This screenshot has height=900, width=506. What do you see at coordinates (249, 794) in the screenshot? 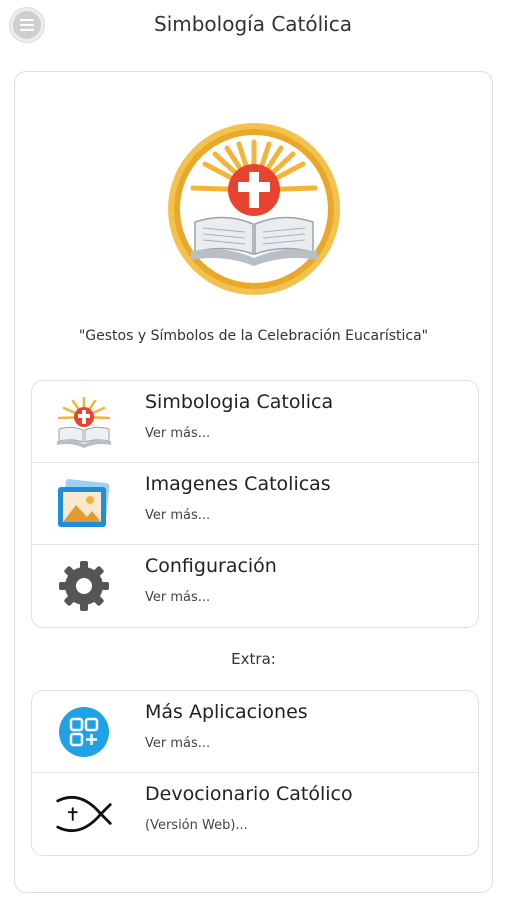
I see `menu-item-title: Devocionario Católico` at bounding box center [249, 794].